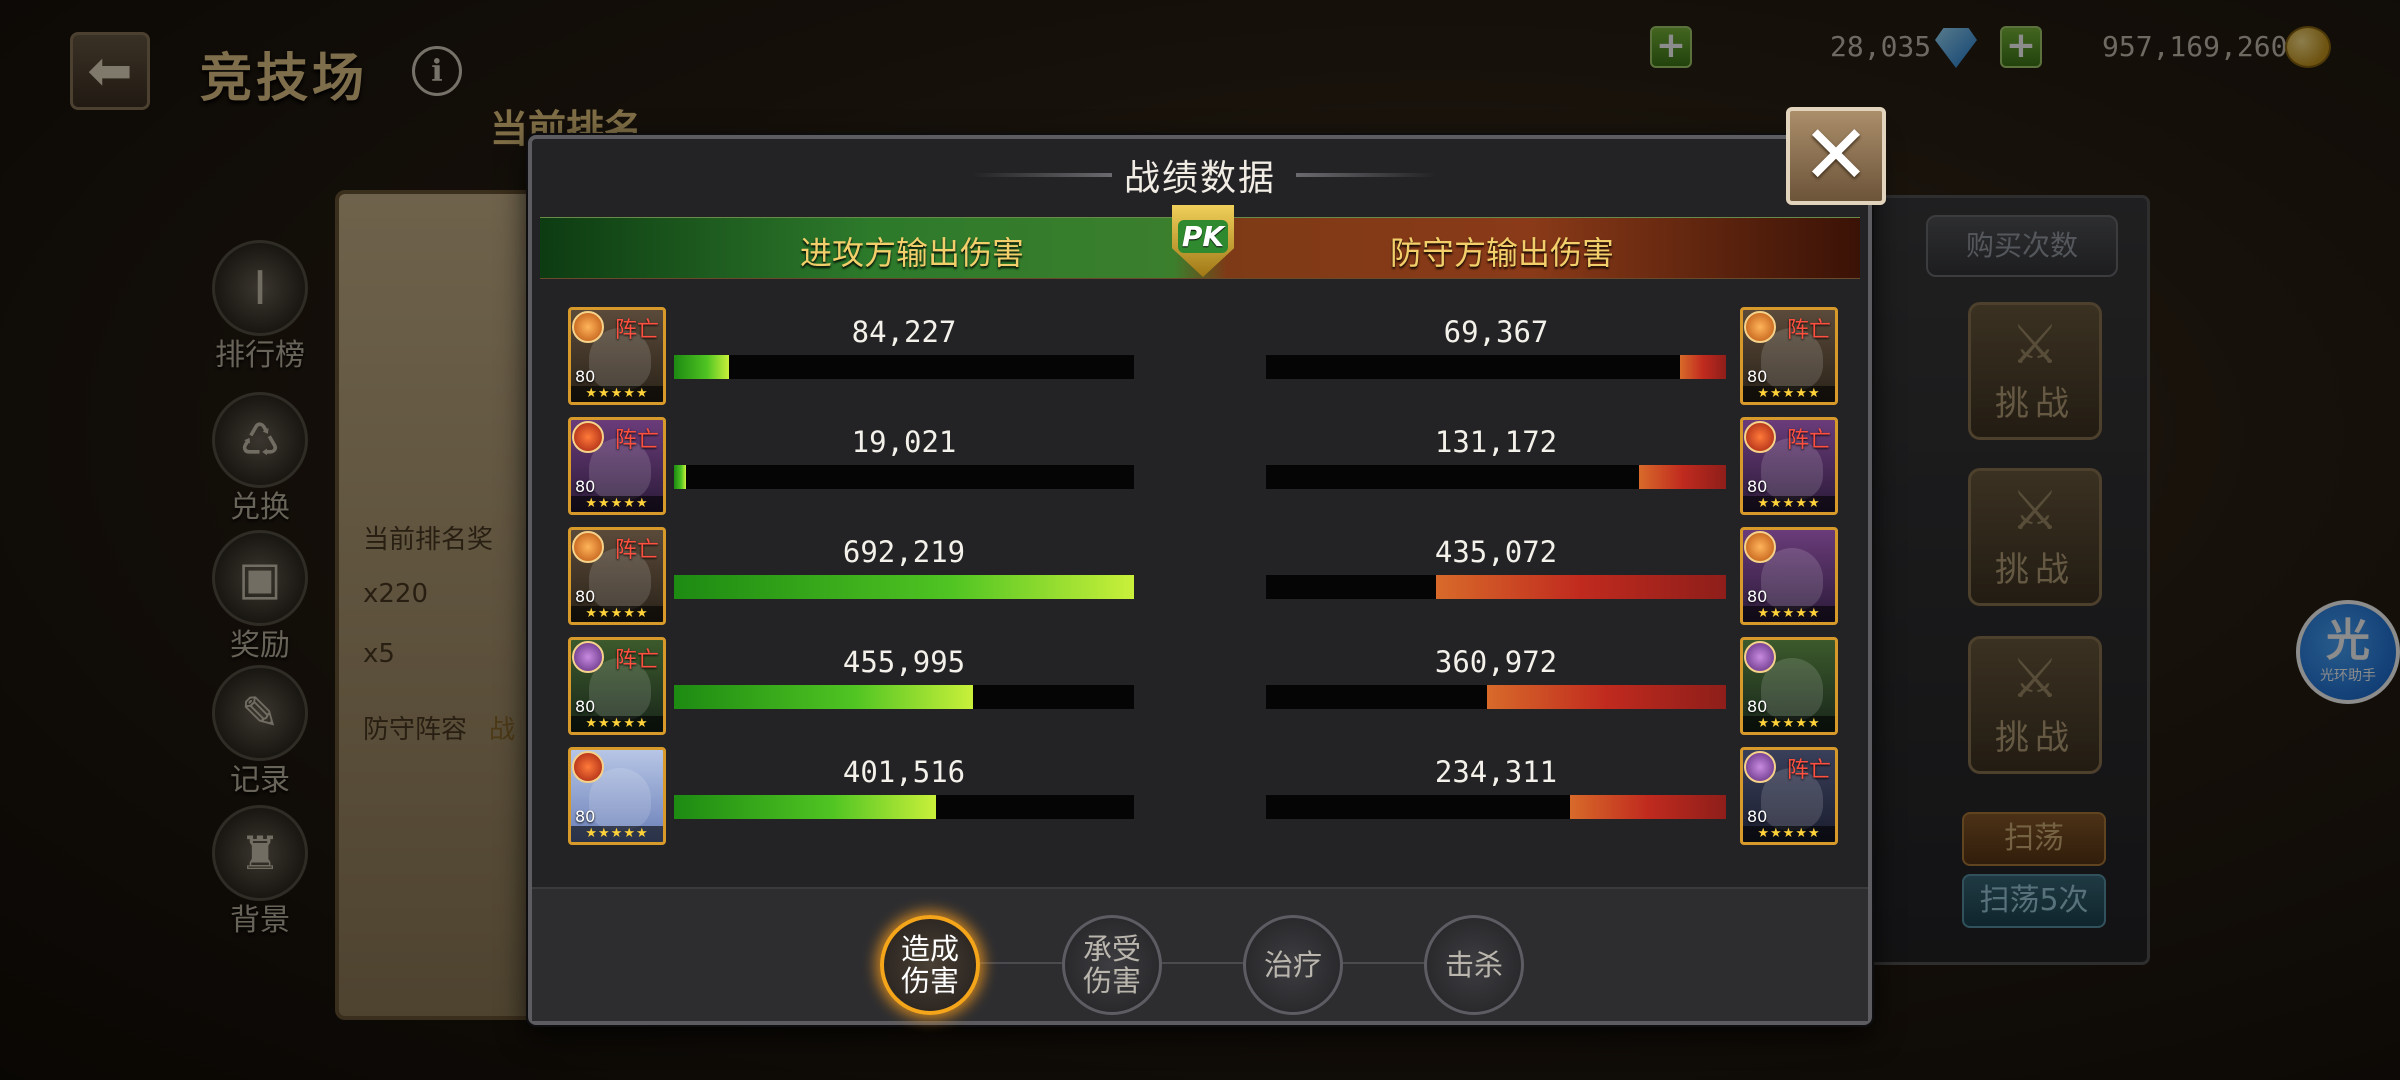 This screenshot has height=1080, width=2400. Describe the element at coordinates (396, 594) in the screenshot. I see `gem-reward-count: x220` at that location.